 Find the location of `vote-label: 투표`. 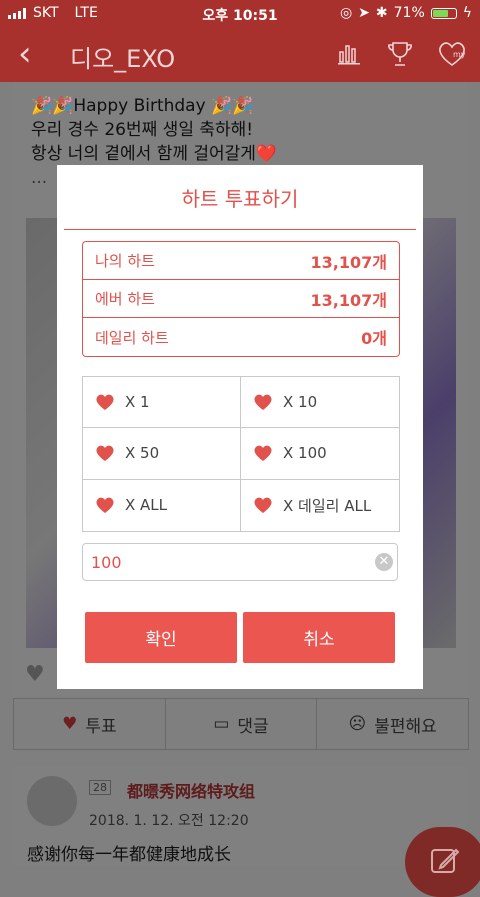

vote-label: 투표 is located at coordinates (101, 726).